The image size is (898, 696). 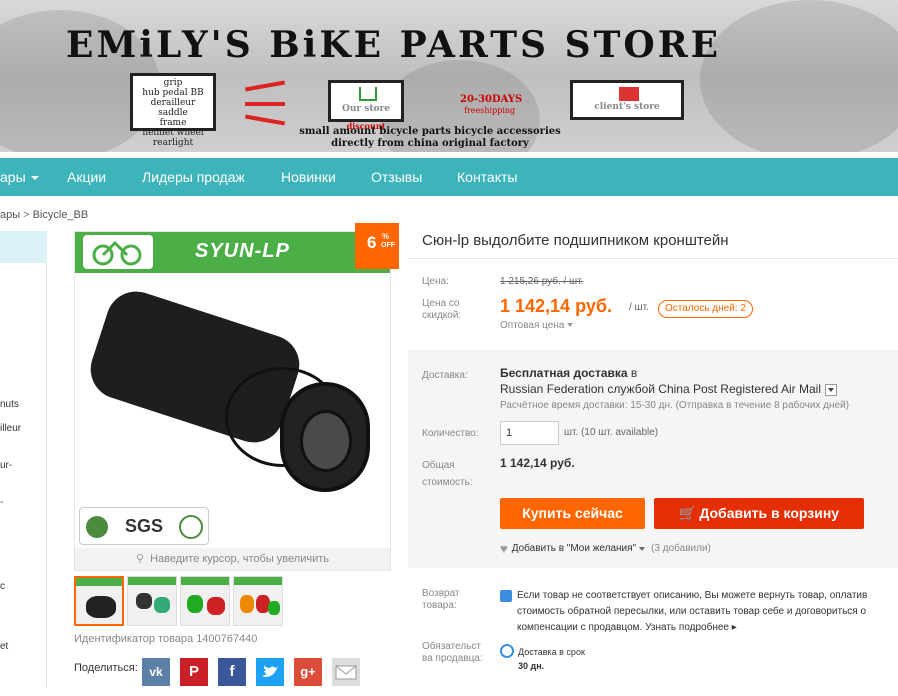 I want to click on nav-item-promotions: Акции, so click(x=86, y=177).